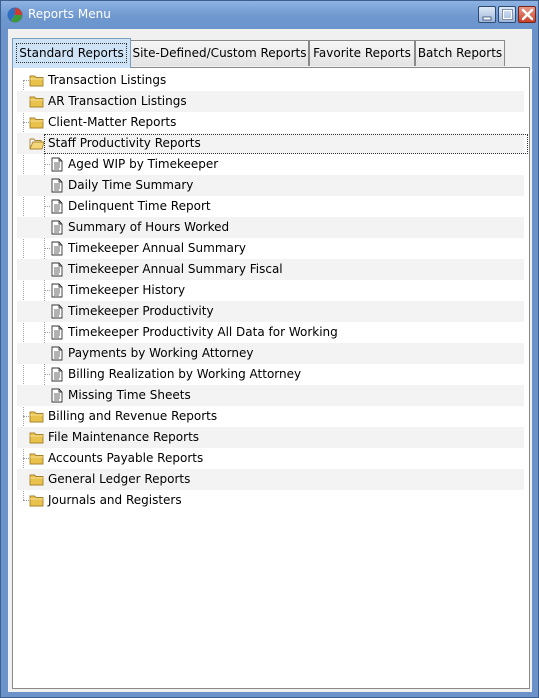 Image resolution: width=539 pixels, height=698 pixels. What do you see at coordinates (185, 374) in the screenshot?
I see `report-label: Billing Realization by Working Attorney` at bounding box center [185, 374].